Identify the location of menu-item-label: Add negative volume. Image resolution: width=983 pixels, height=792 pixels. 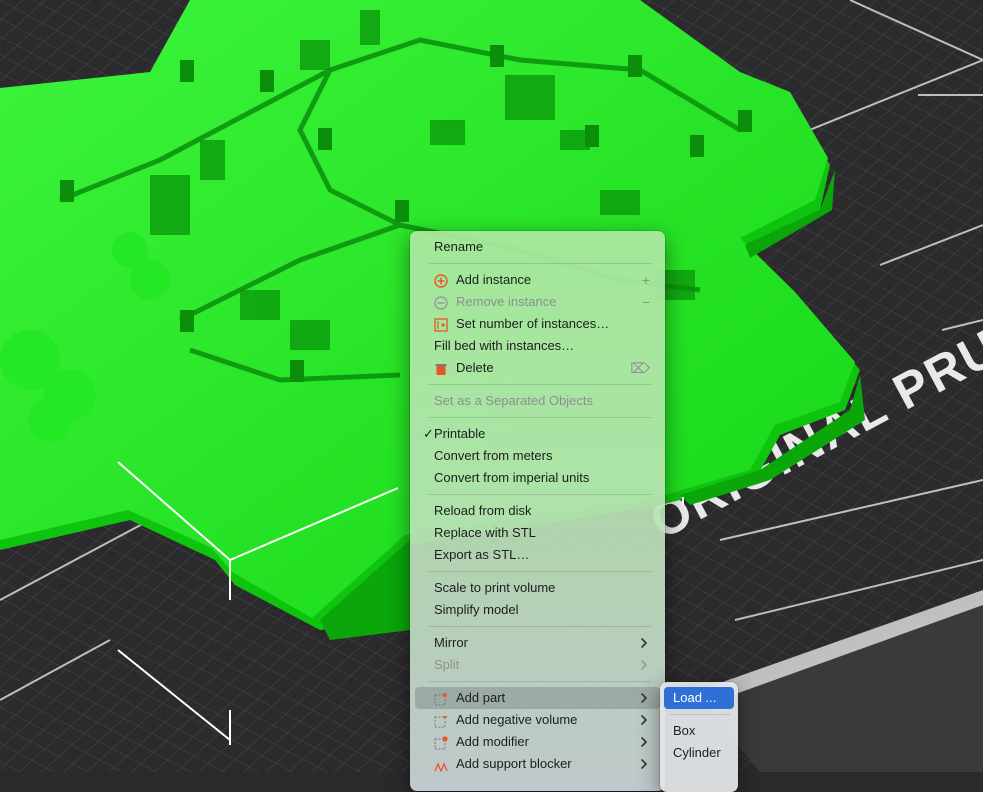
(517, 719).